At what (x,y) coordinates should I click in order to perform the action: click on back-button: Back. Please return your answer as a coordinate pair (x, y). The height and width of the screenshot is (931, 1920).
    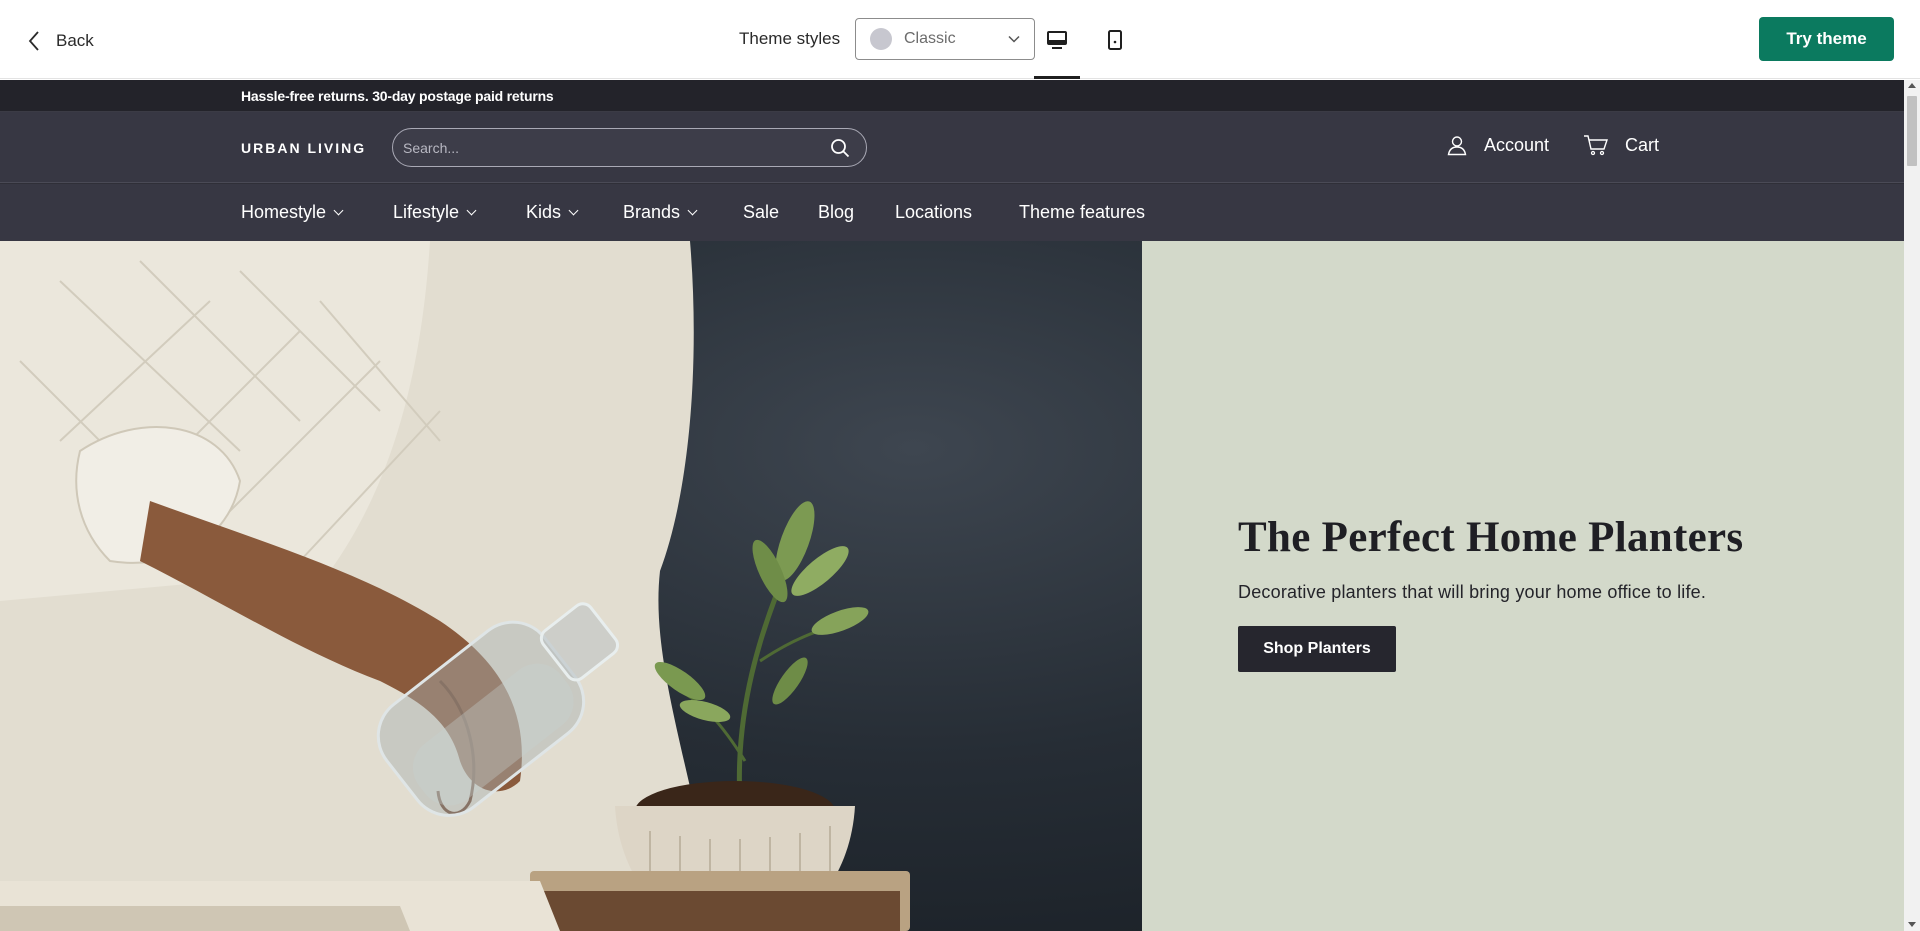
    Looking at the image, I should click on (61, 41).